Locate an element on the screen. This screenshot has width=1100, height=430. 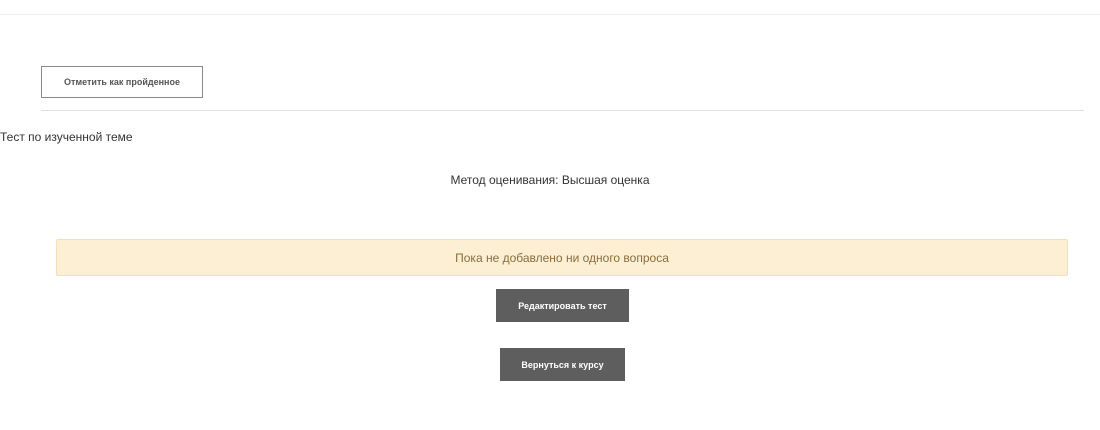
edit-quiz-button: Редактировать тест is located at coordinates (562, 305).